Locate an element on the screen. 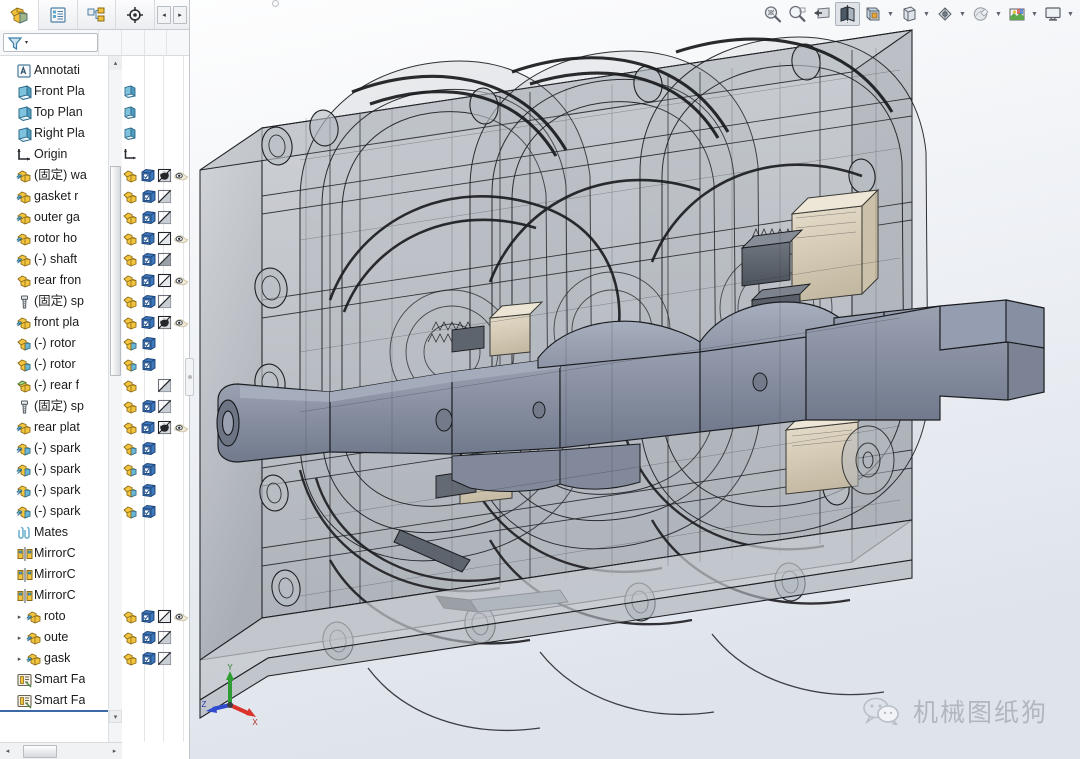 The width and height of the screenshot is (1080, 759). tree-vertical-scrollbar: ▴ is located at coordinates (115, 399).